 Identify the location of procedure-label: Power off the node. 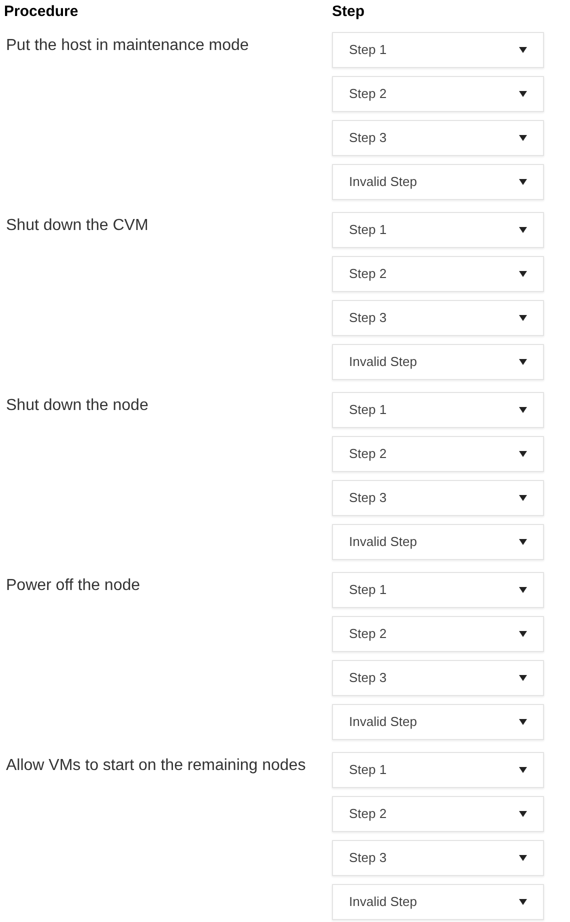
(73, 585).